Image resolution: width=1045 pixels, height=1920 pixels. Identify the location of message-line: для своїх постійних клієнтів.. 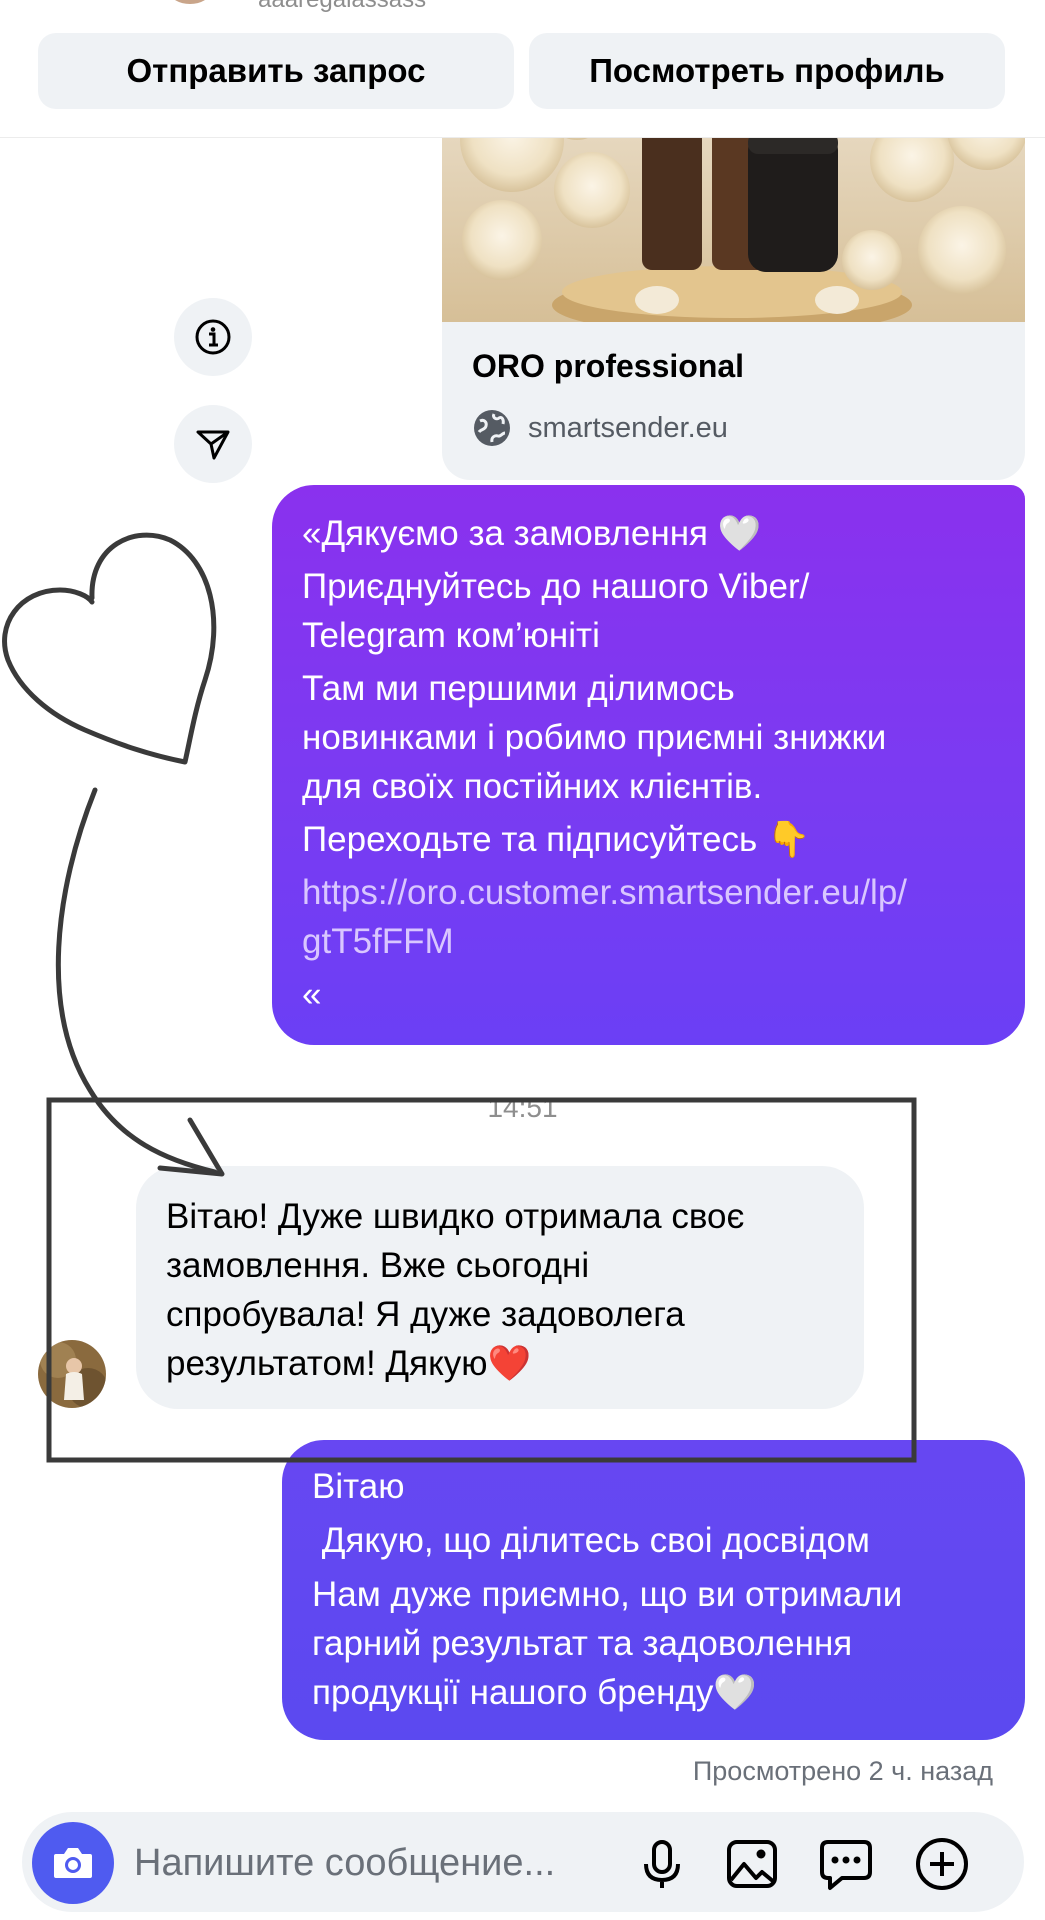
(532, 786).